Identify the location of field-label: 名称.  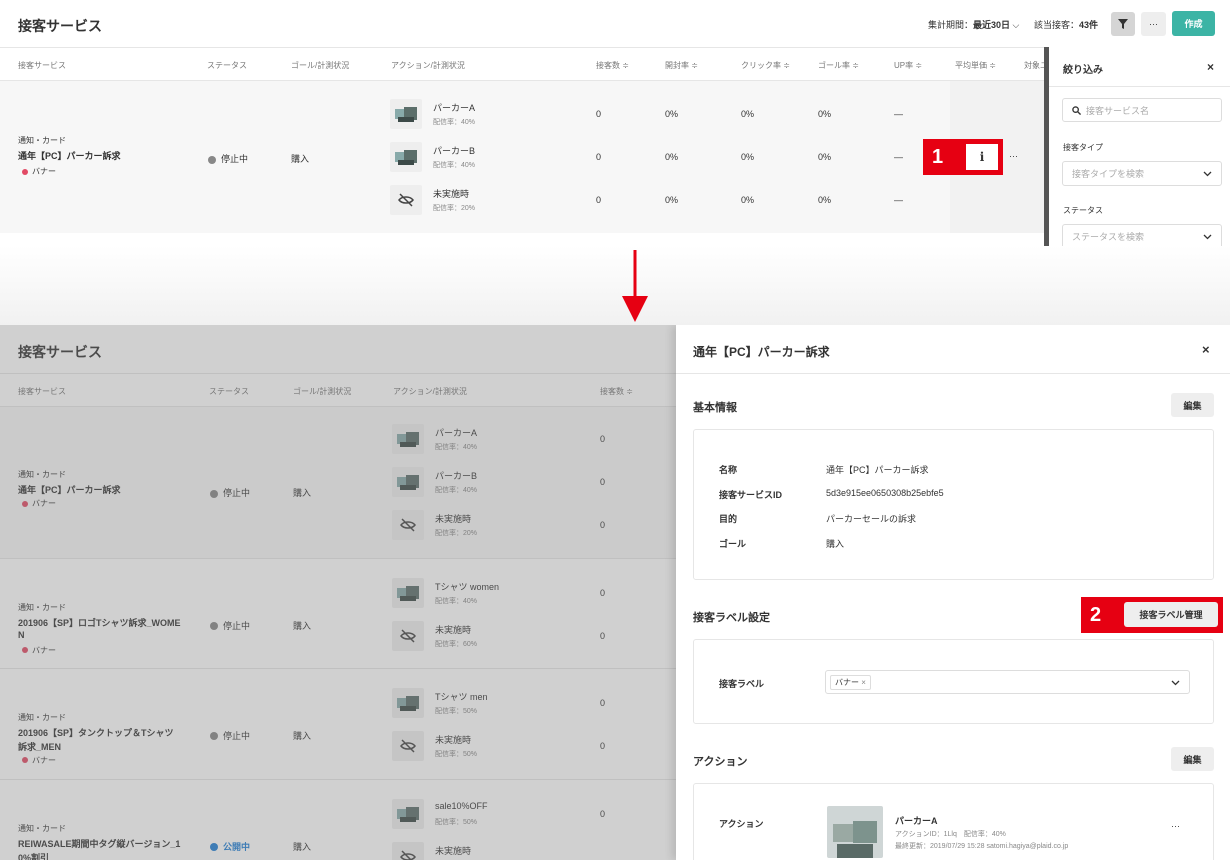
(728, 470).